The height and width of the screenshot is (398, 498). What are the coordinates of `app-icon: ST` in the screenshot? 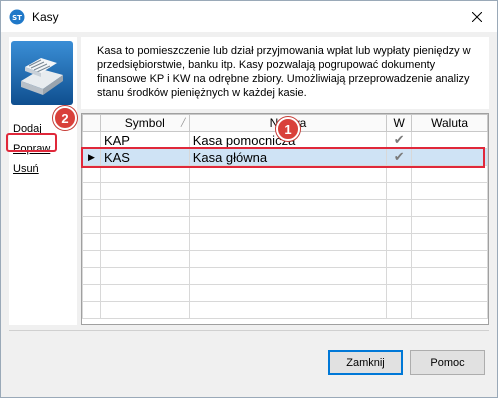 It's located at (17, 17).